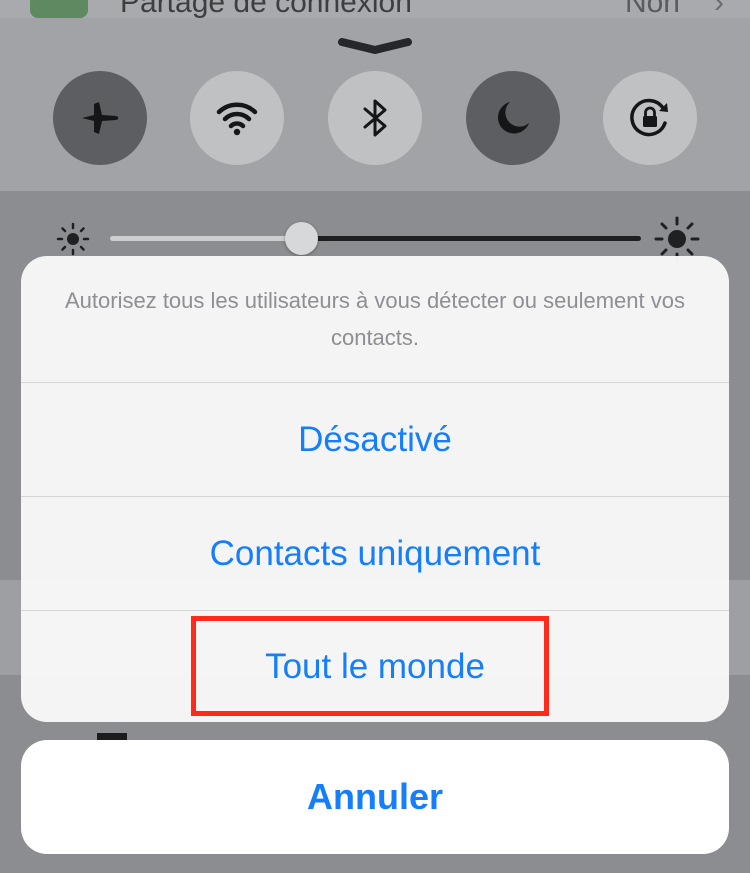 The height and width of the screenshot is (873, 750). What do you see at coordinates (206, 238) in the screenshot?
I see `brightness-slider-track-min` at bounding box center [206, 238].